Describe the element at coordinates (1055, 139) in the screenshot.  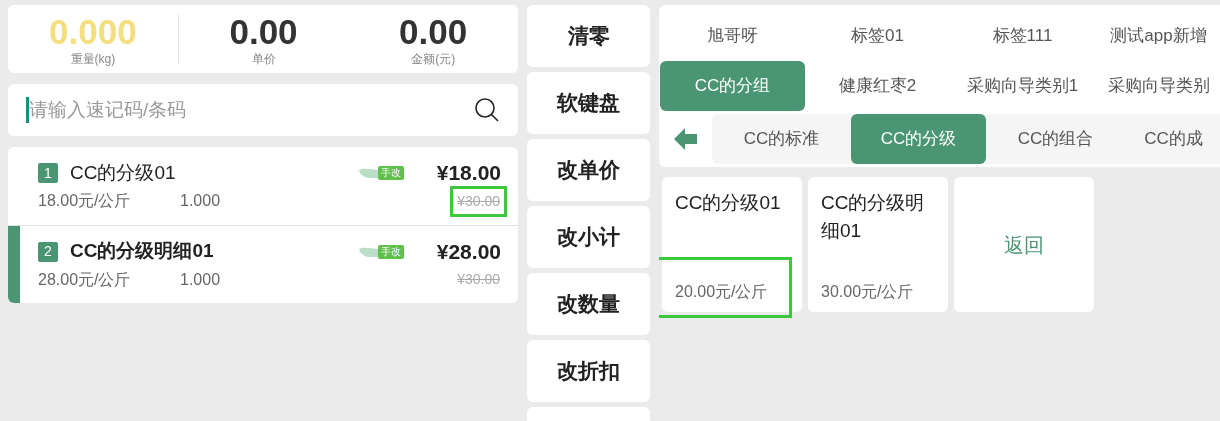
I see `tab: CC的组合` at that location.